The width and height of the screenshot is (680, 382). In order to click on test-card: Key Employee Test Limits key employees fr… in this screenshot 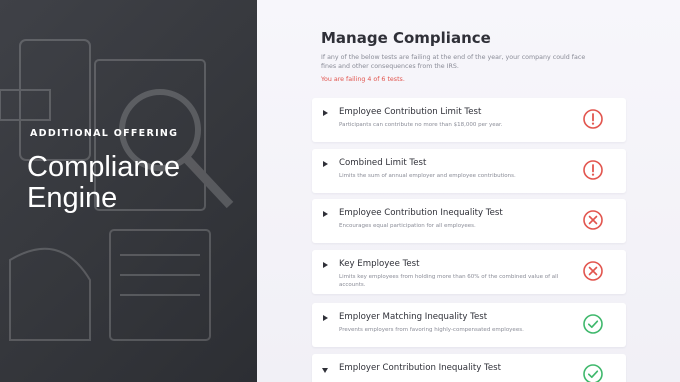, I will do `click(469, 272)`.